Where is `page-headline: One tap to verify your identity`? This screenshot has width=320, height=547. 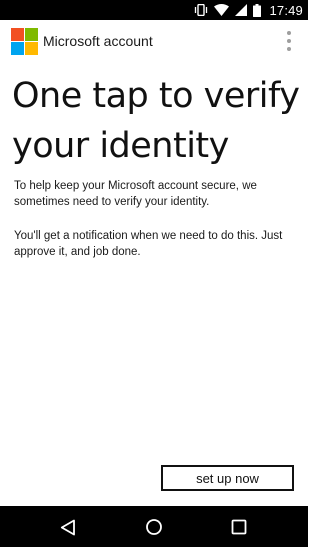
page-headline: One tap to verify your identity is located at coordinates (156, 121).